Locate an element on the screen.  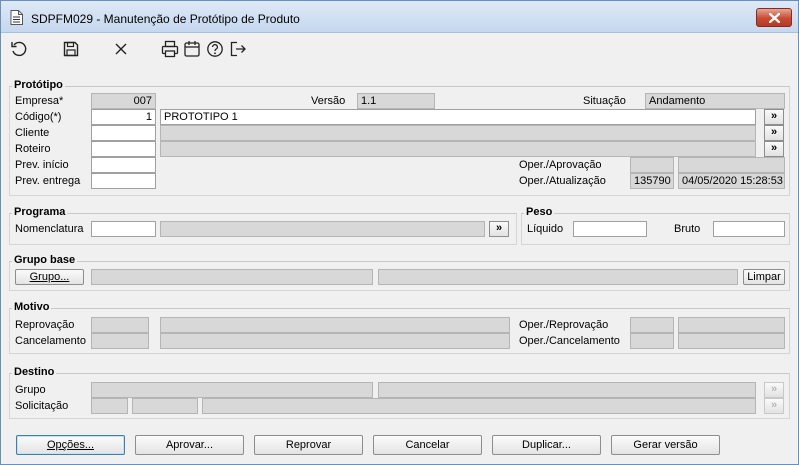
refresh-icon is located at coordinates (19, 49).